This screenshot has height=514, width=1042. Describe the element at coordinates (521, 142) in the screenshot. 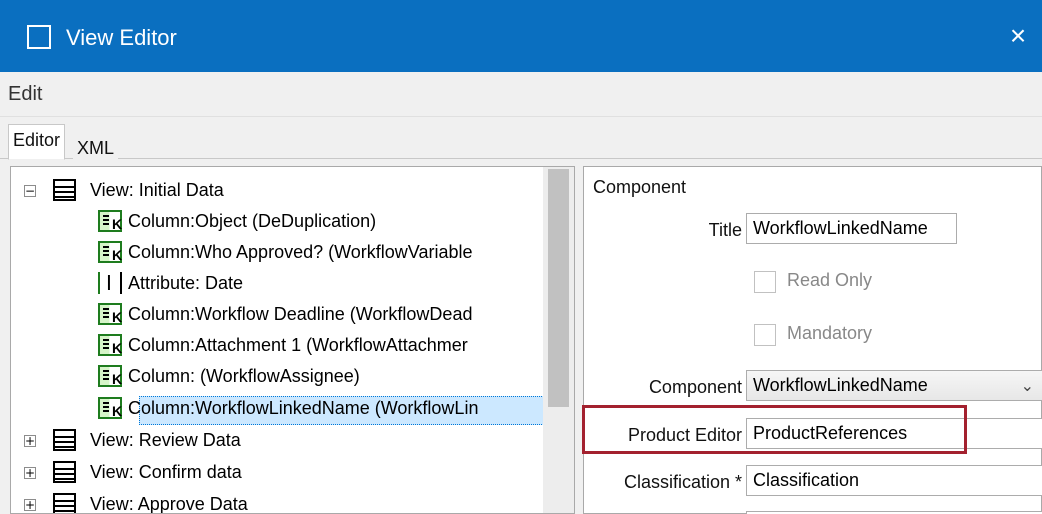

I see `editor-tabs: Editor XML` at that location.